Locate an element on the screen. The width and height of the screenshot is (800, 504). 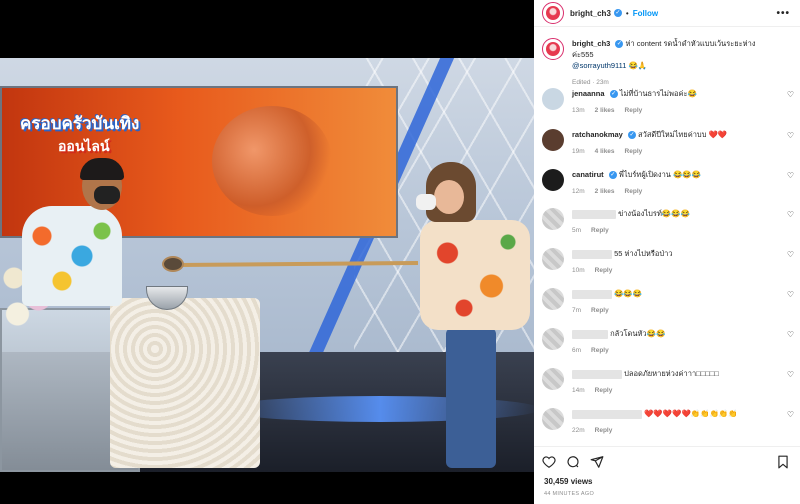
comment-meta: 5m Reply is located at coordinates (672, 230).